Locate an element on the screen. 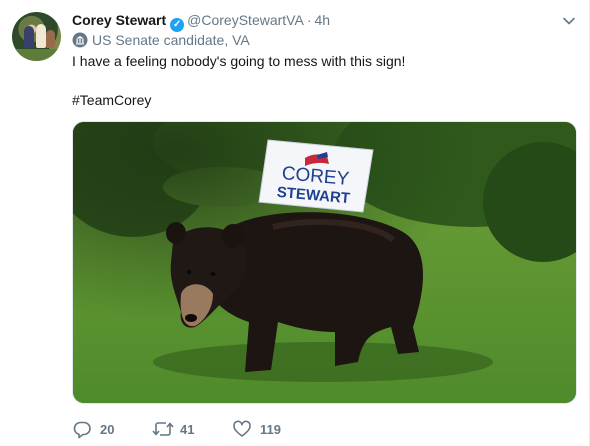  account-label-text: US Senate candidate, VA is located at coordinates (171, 40).